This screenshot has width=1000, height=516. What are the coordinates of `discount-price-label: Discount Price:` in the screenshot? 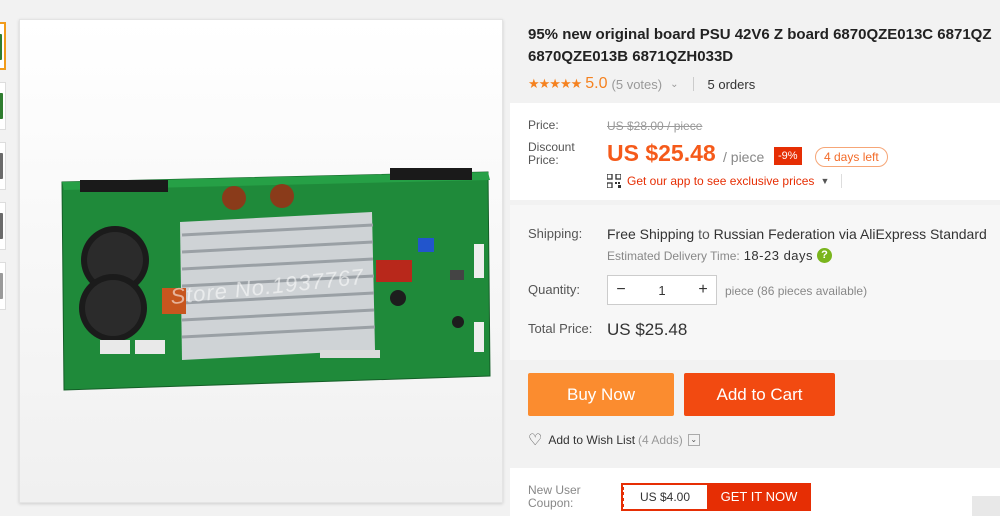 It's located at (551, 154).